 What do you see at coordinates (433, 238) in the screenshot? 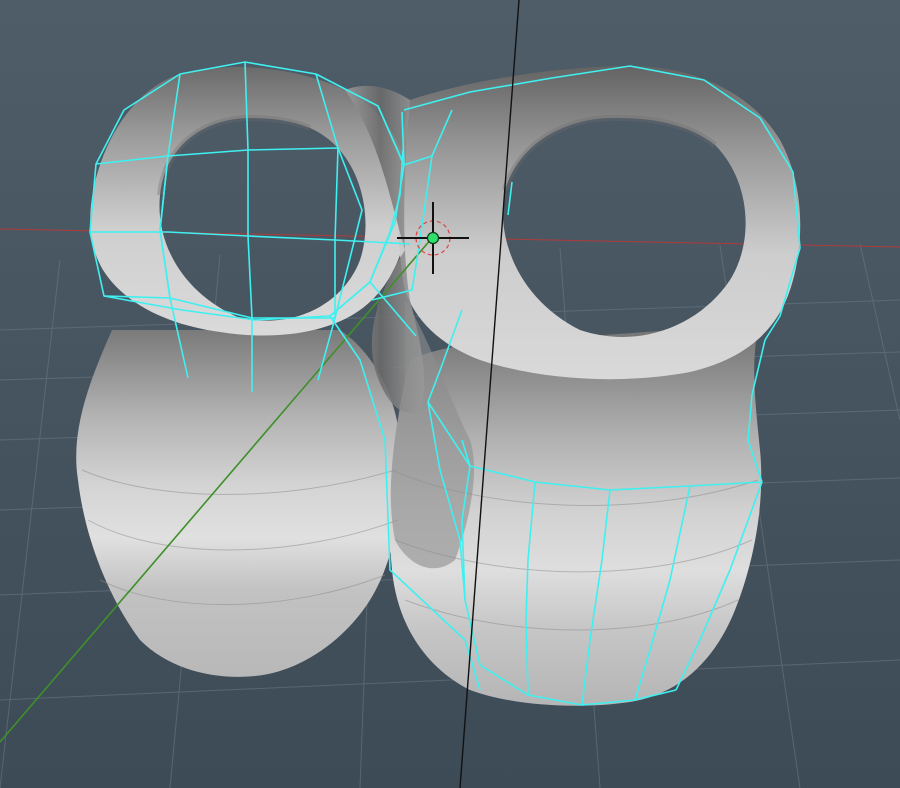
I see `pivot-center-point` at bounding box center [433, 238].